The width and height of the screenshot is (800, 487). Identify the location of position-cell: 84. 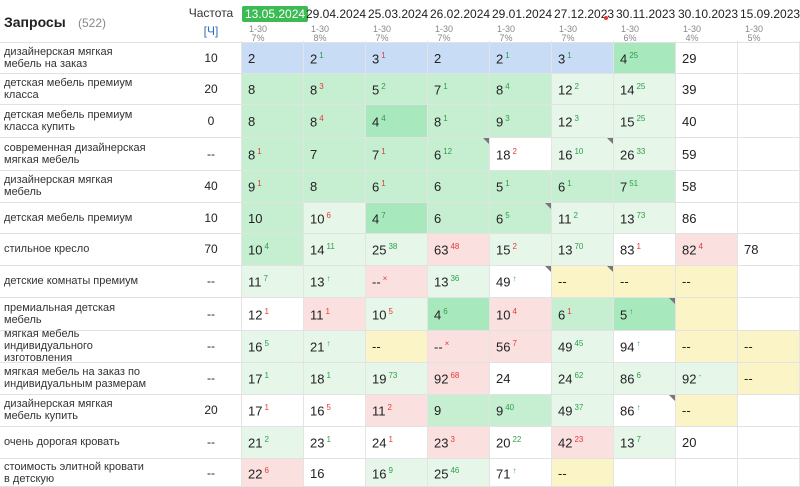
(334, 121).